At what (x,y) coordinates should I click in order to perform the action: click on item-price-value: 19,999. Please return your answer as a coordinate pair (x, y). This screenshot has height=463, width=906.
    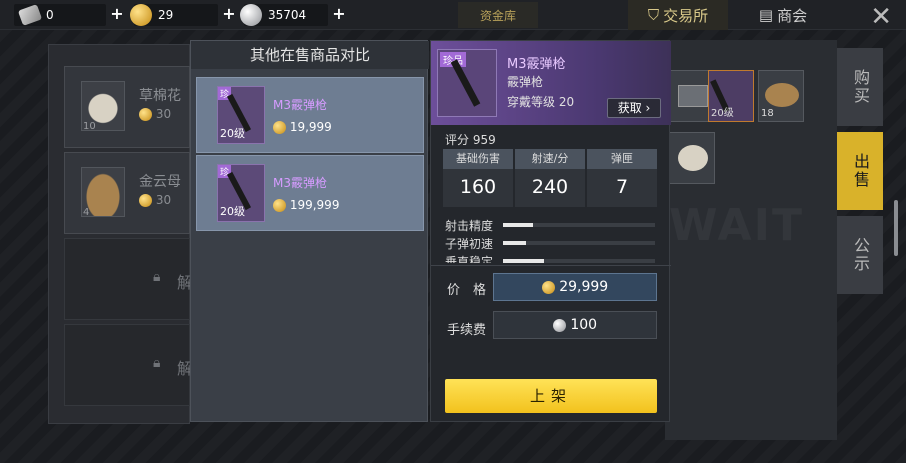
    Looking at the image, I should click on (310, 127).